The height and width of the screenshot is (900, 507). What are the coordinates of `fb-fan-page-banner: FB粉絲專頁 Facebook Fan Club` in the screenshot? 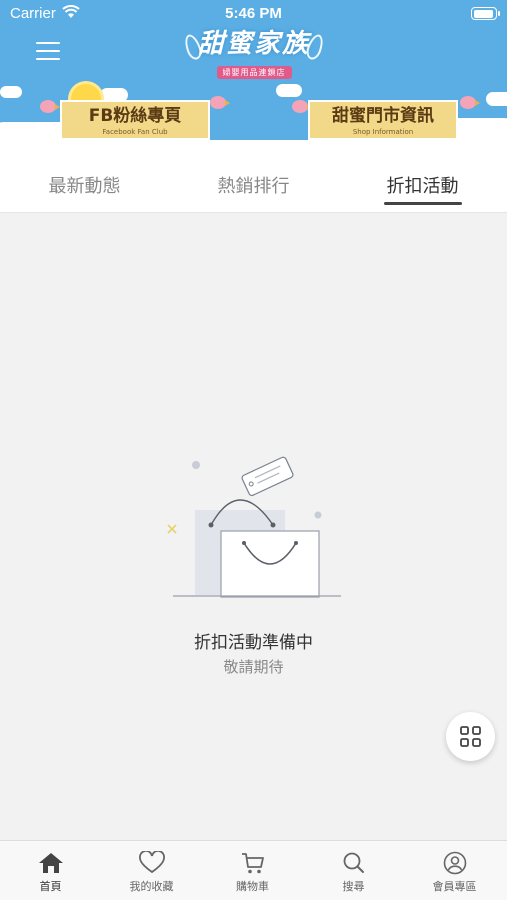 It's located at (135, 120).